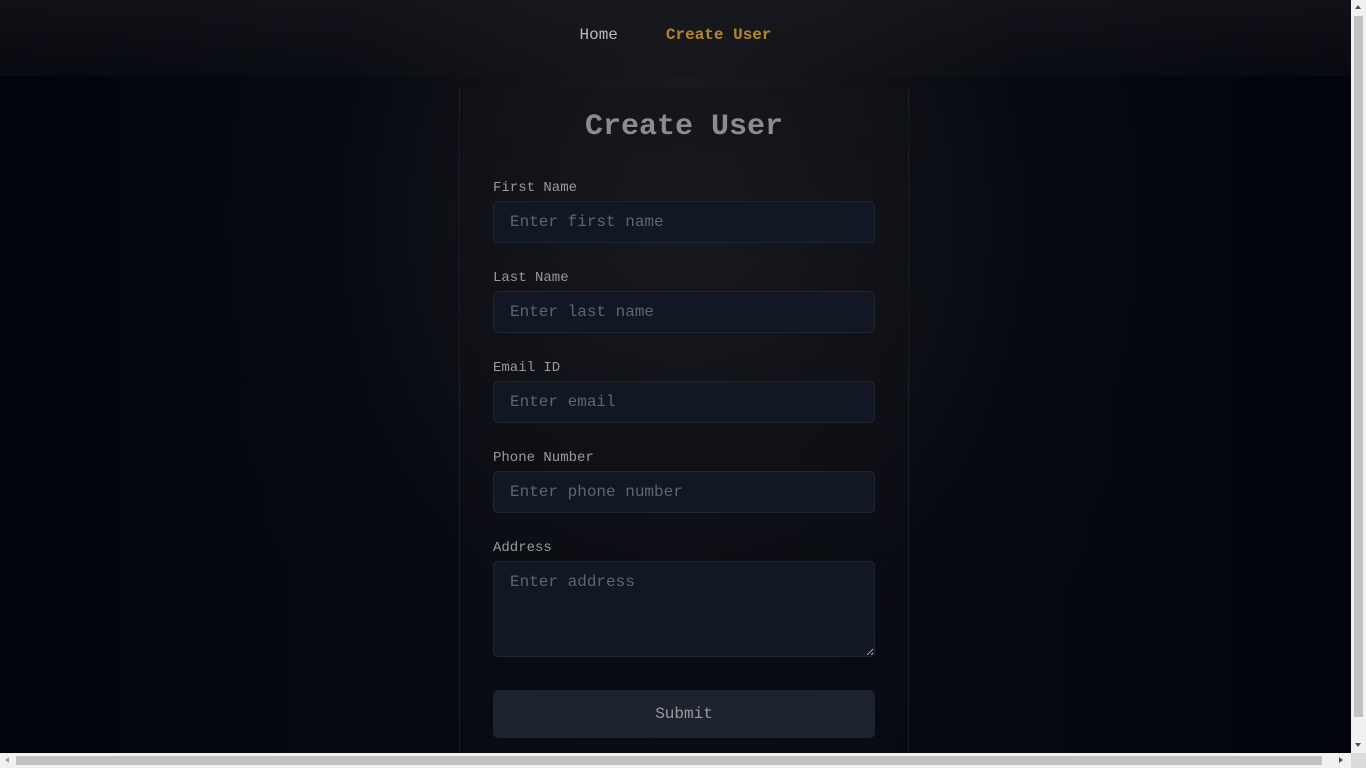 Image resolution: width=1366 pixels, height=768 pixels. I want to click on scroll-up-arrow-icon, so click(1358, 7).